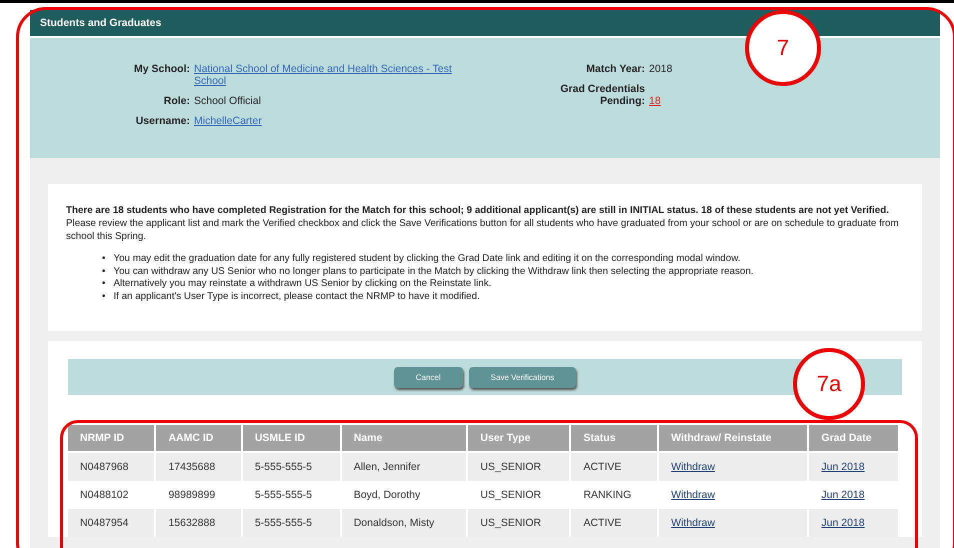  Describe the element at coordinates (602, 95) in the screenshot. I see `info-label: Grad Credentials Pending:` at that location.